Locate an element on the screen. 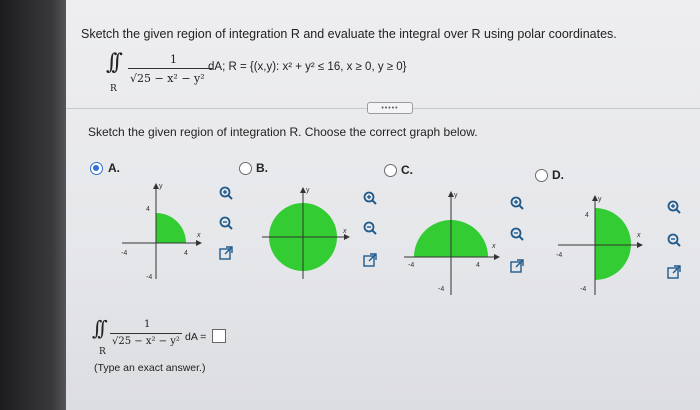  graph-c-tick-yn4: -4 is located at coordinates (441, 289).